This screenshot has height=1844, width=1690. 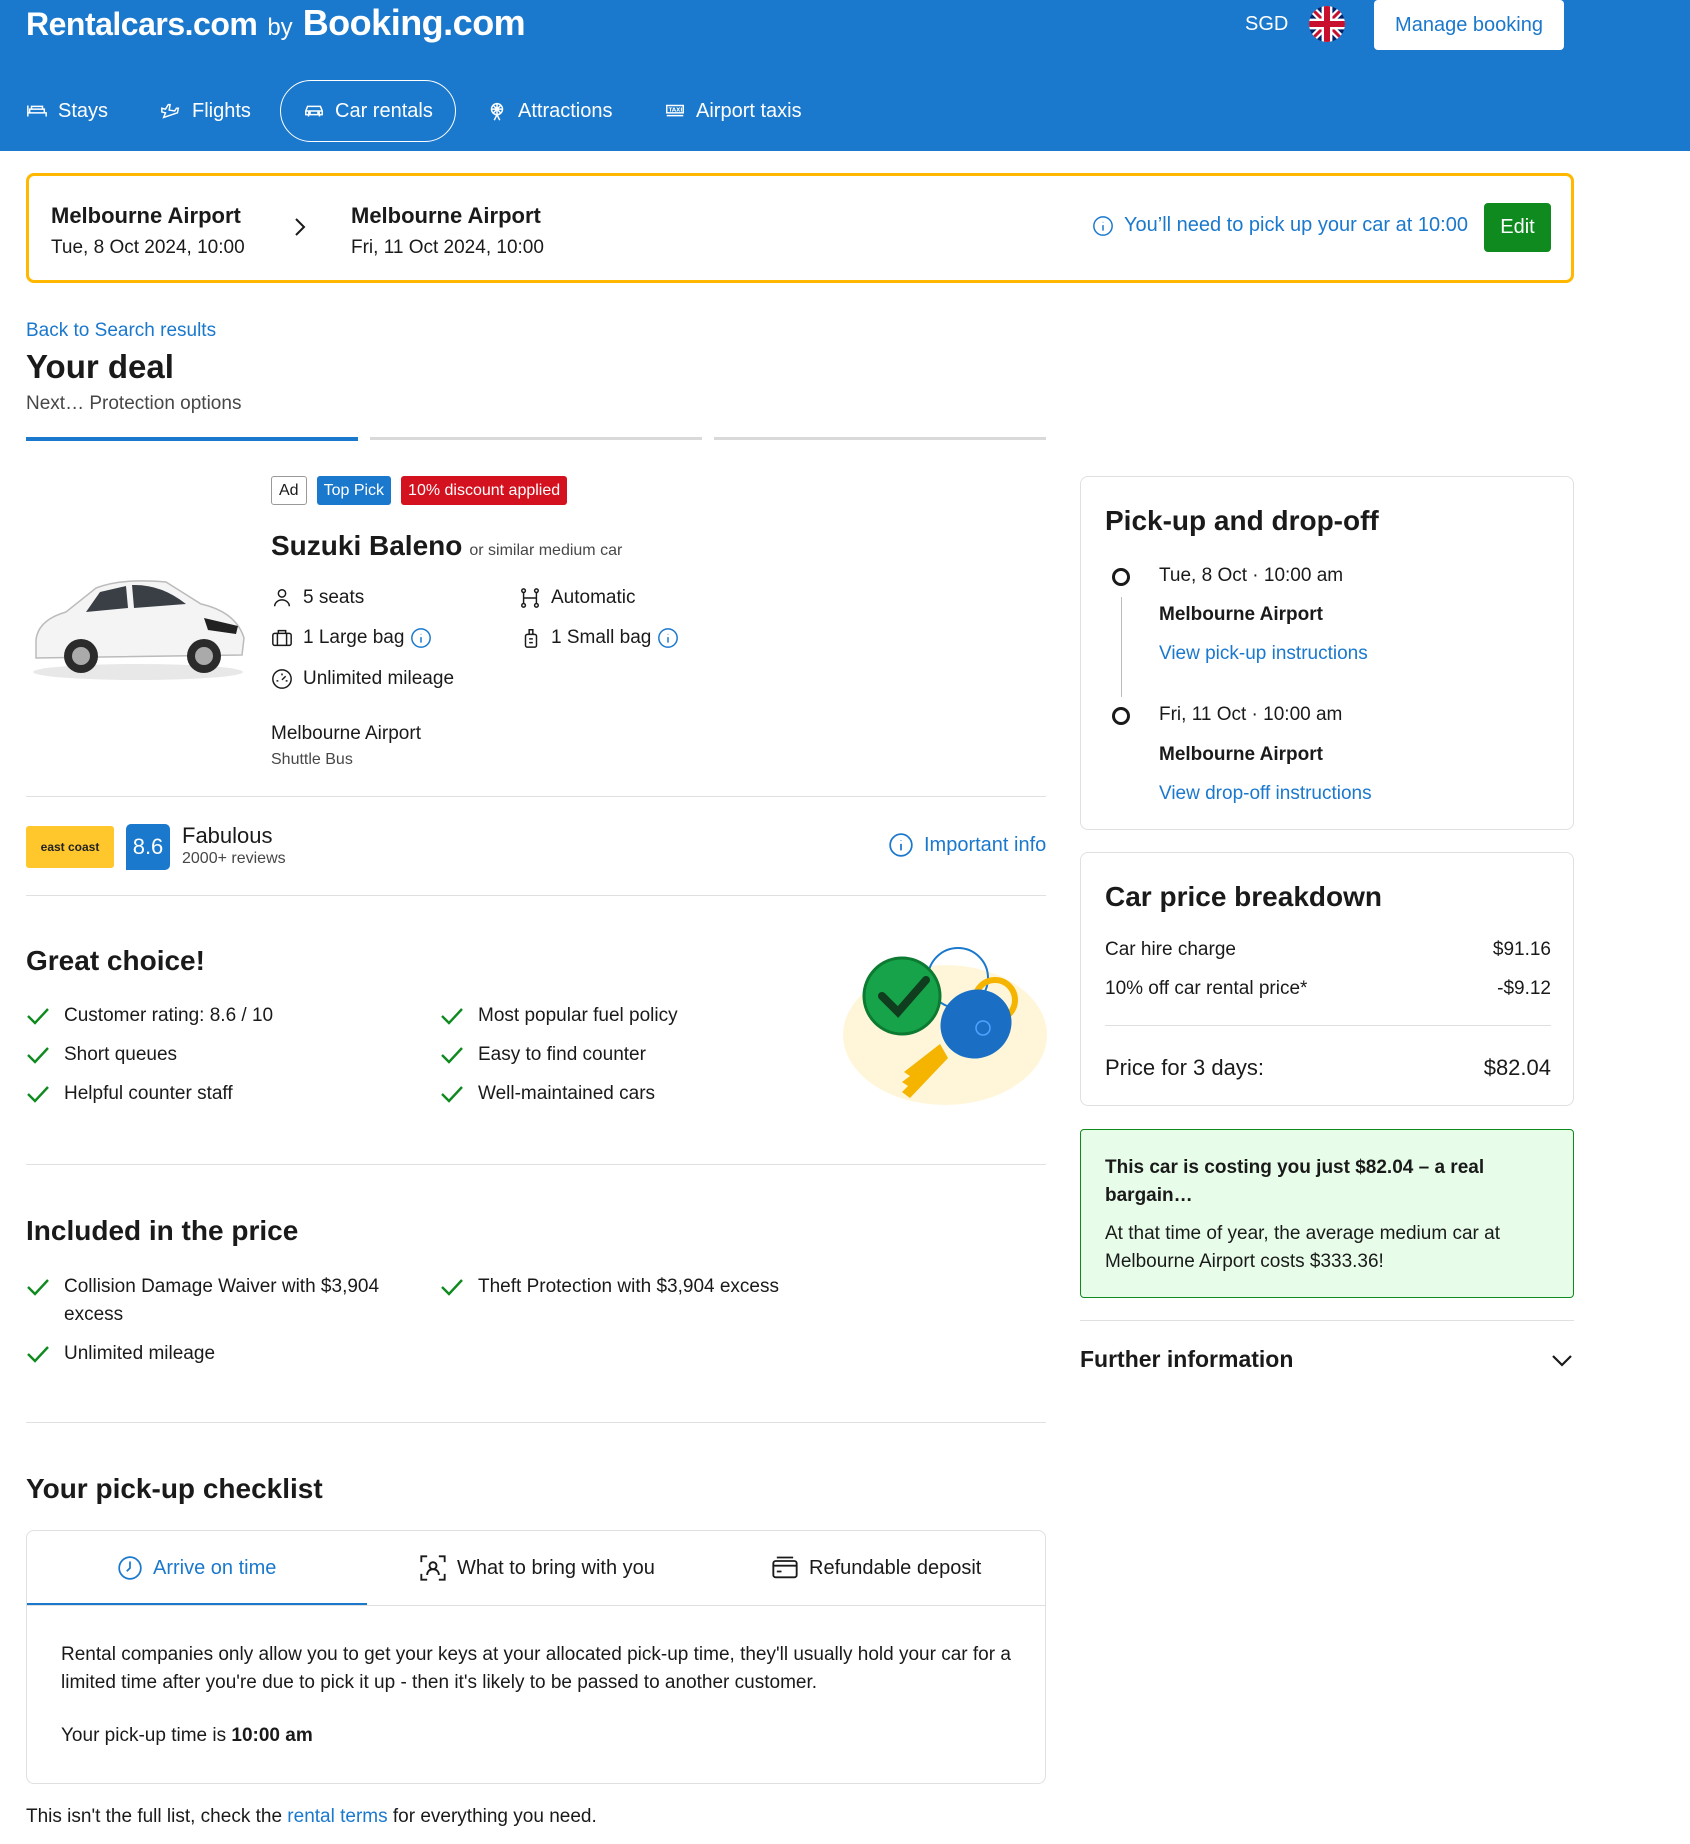 I want to click on spec-transmission: Automatic, so click(x=577, y=598).